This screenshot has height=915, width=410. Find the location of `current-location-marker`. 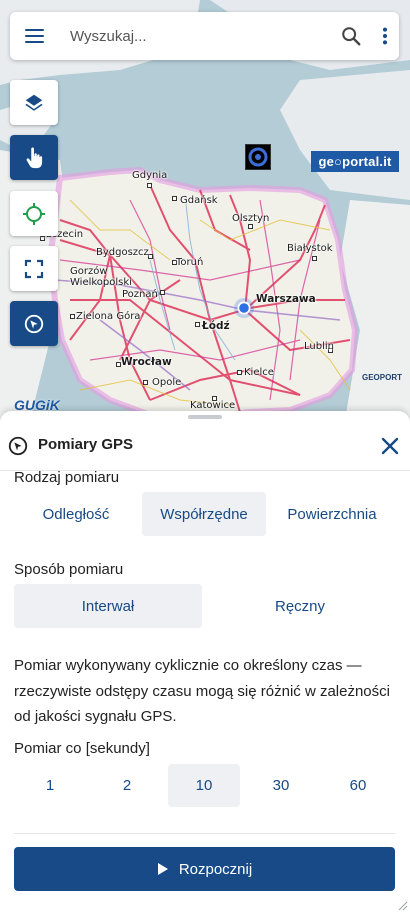

current-location-marker is located at coordinates (244, 308).